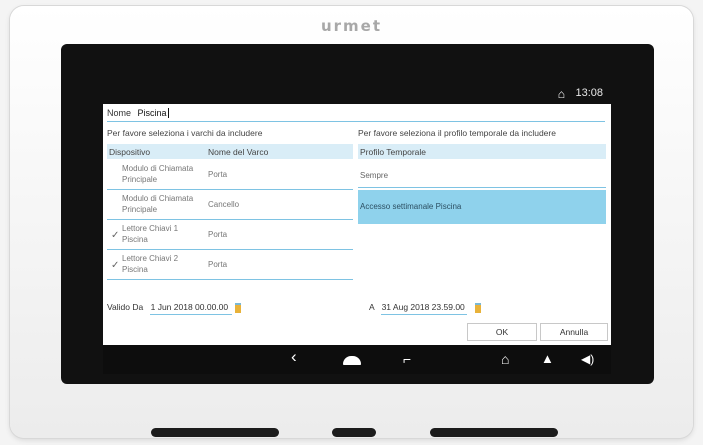  Describe the element at coordinates (589, 93) in the screenshot. I see `clock: 13:08` at that location.